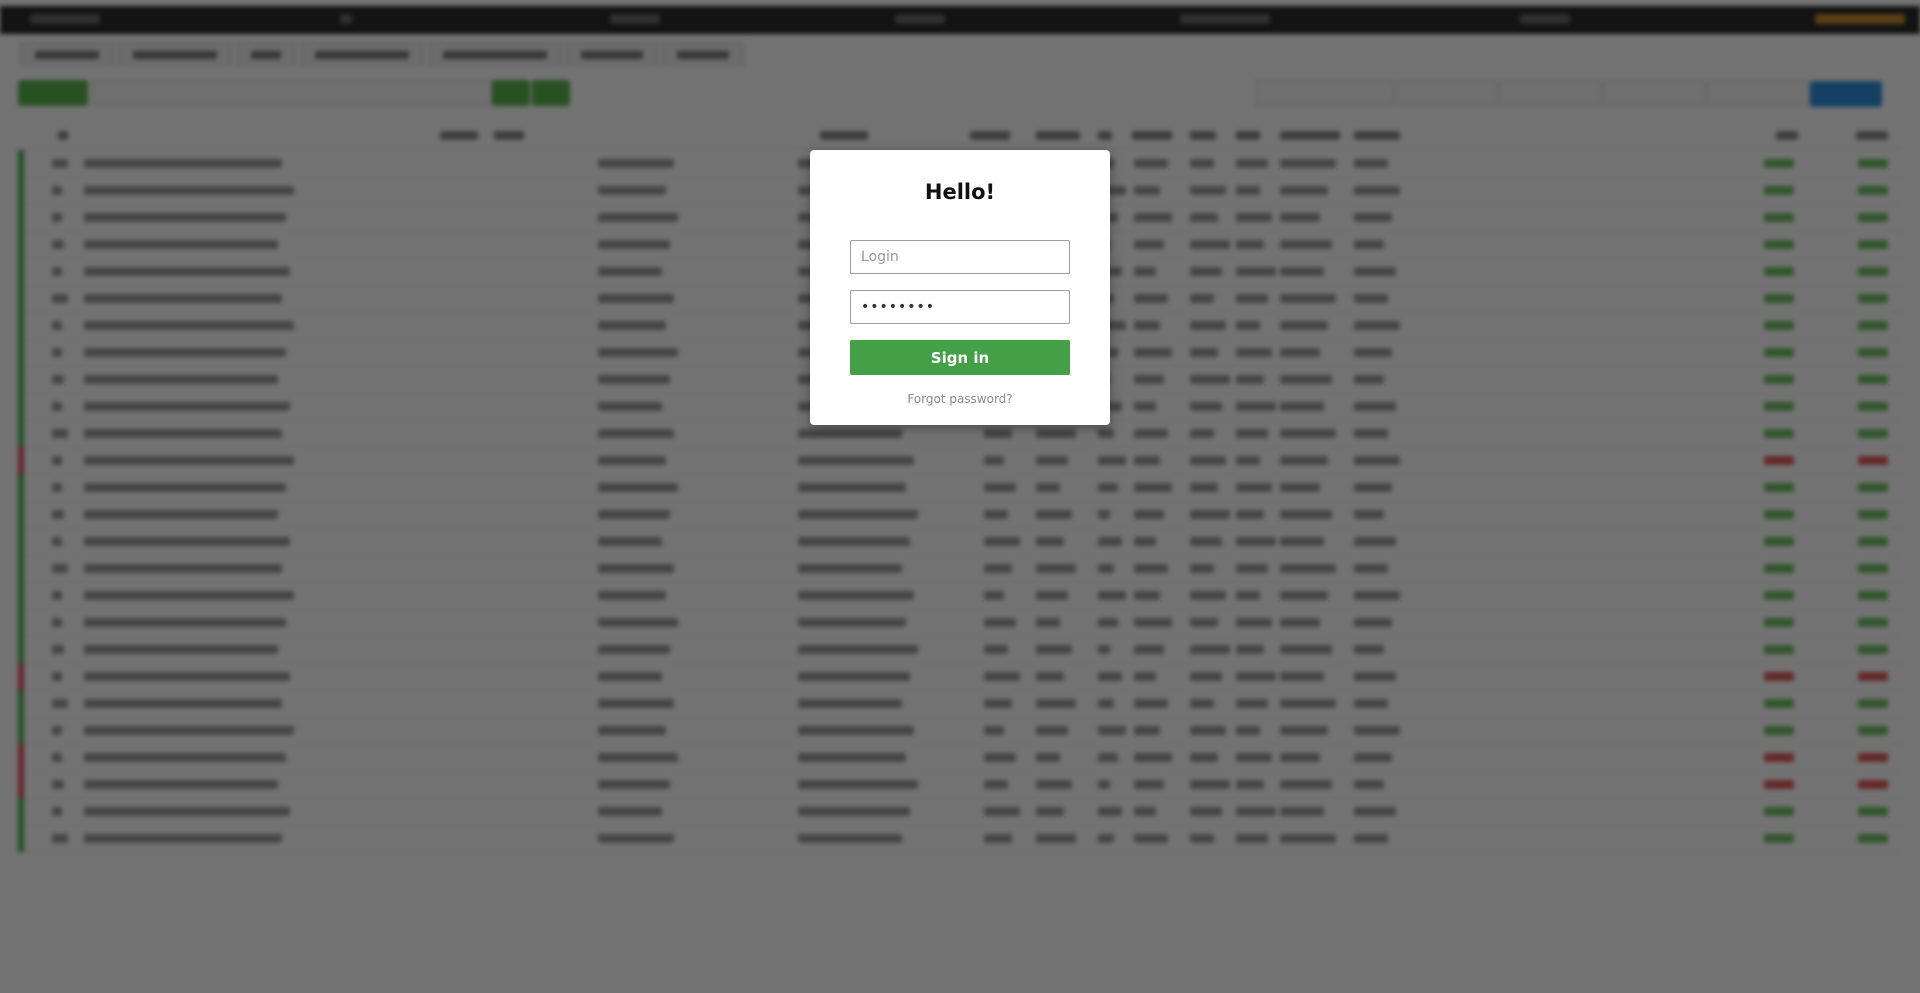  I want to click on modal-title: Hello!, so click(960, 192).